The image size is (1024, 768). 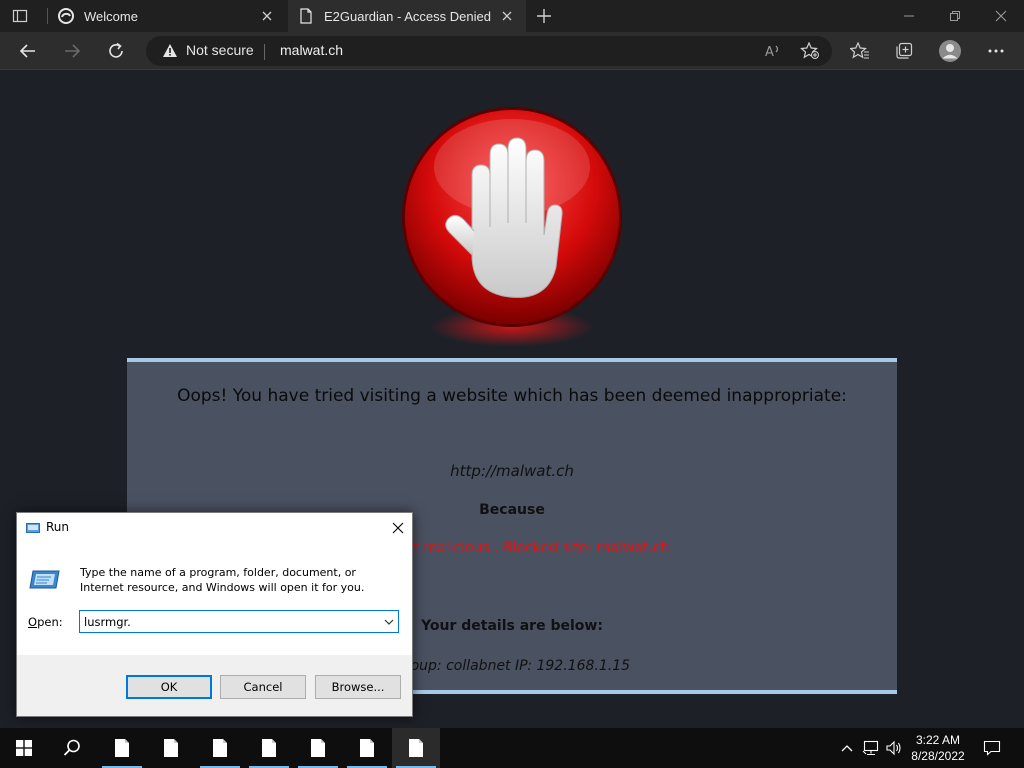 I want to click on open-label: Open:, so click(x=45, y=622).